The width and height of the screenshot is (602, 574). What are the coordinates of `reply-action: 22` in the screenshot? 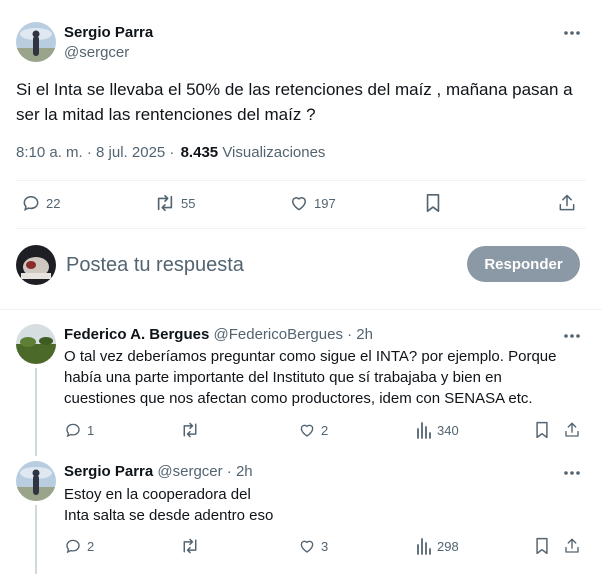 It's located at (40, 203).